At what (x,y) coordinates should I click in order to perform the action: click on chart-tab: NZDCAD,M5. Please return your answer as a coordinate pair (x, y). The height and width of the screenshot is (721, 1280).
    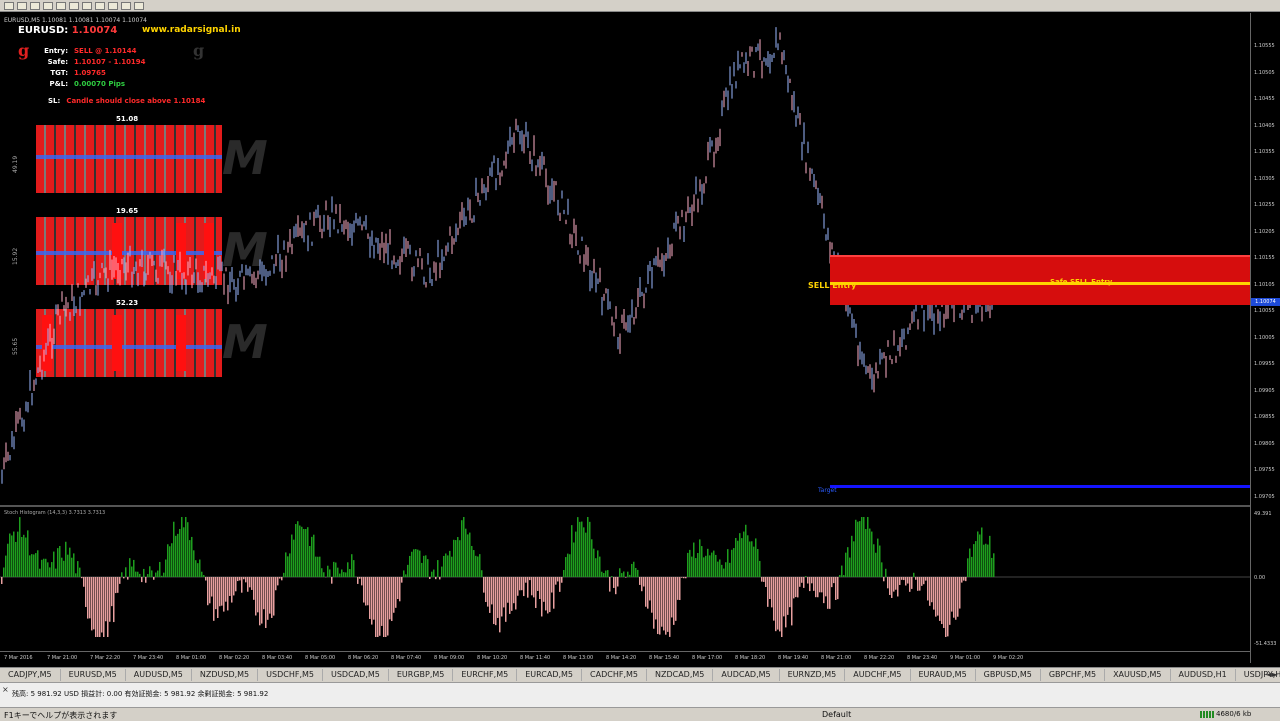
    Looking at the image, I should click on (680, 675).